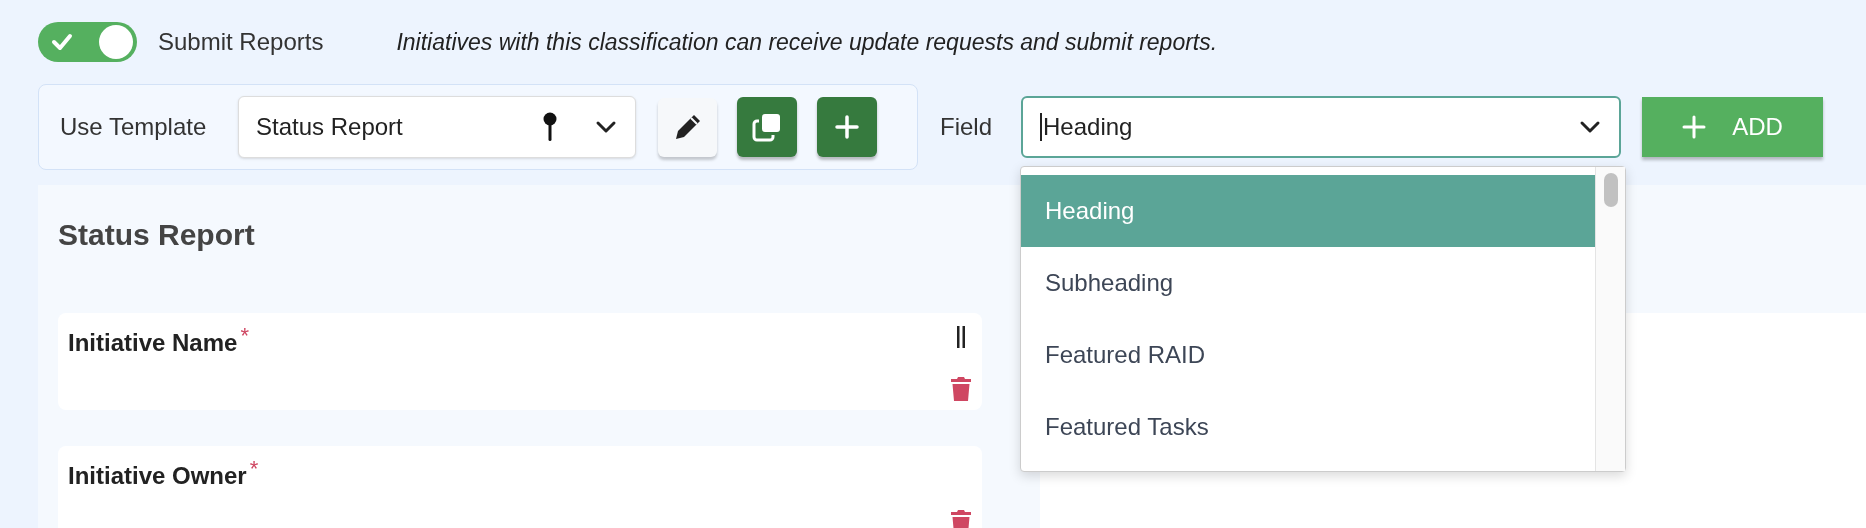 The height and width of the screenshot is (528, 1866). I want to click on field-select: Heading, so click(1321, 127).